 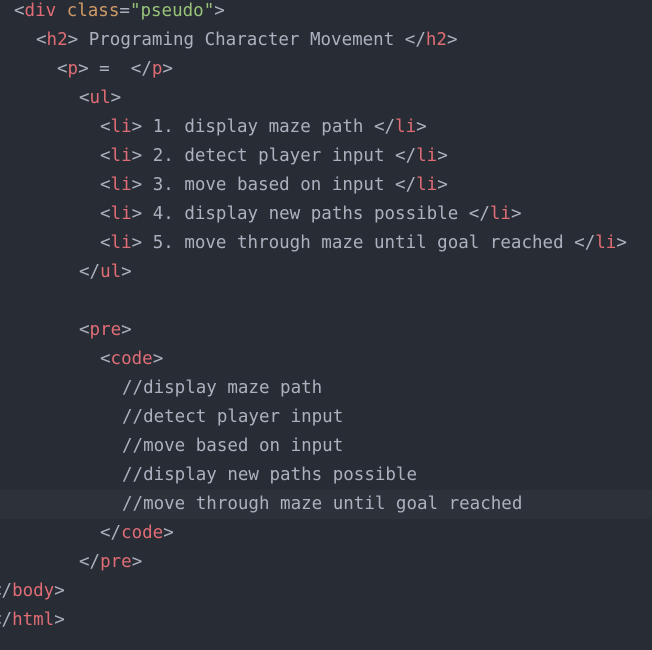 I want to click on code-line: <code>, so click(x=326, y=359).